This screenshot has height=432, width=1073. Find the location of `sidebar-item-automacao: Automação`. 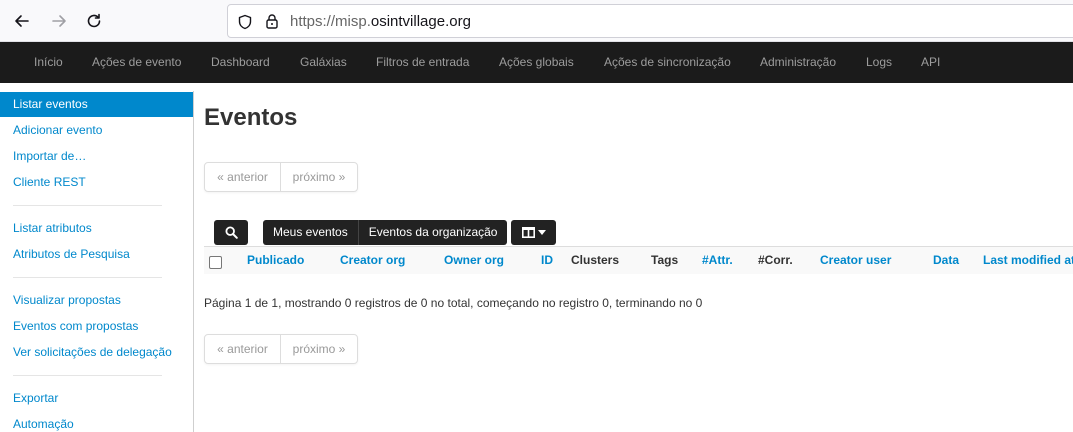

sidebar-item-automacao: Automação is located at coordinates (43, 424).